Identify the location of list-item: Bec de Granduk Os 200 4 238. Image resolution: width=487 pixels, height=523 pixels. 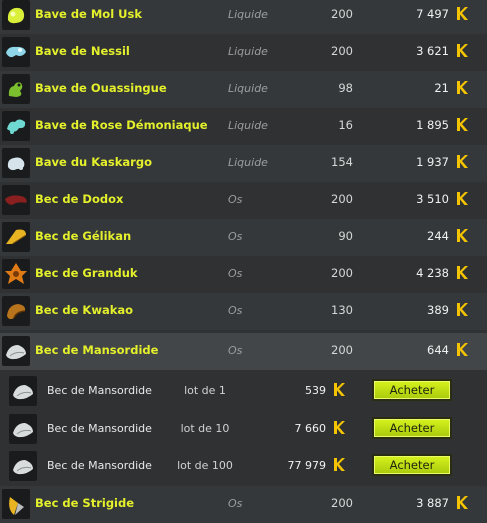
(243, 274).